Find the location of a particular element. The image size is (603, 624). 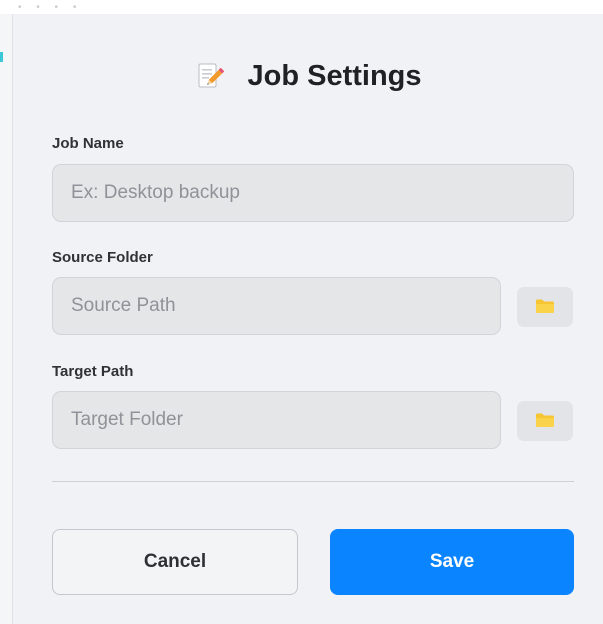

divider is located at coordinates (313, 481).